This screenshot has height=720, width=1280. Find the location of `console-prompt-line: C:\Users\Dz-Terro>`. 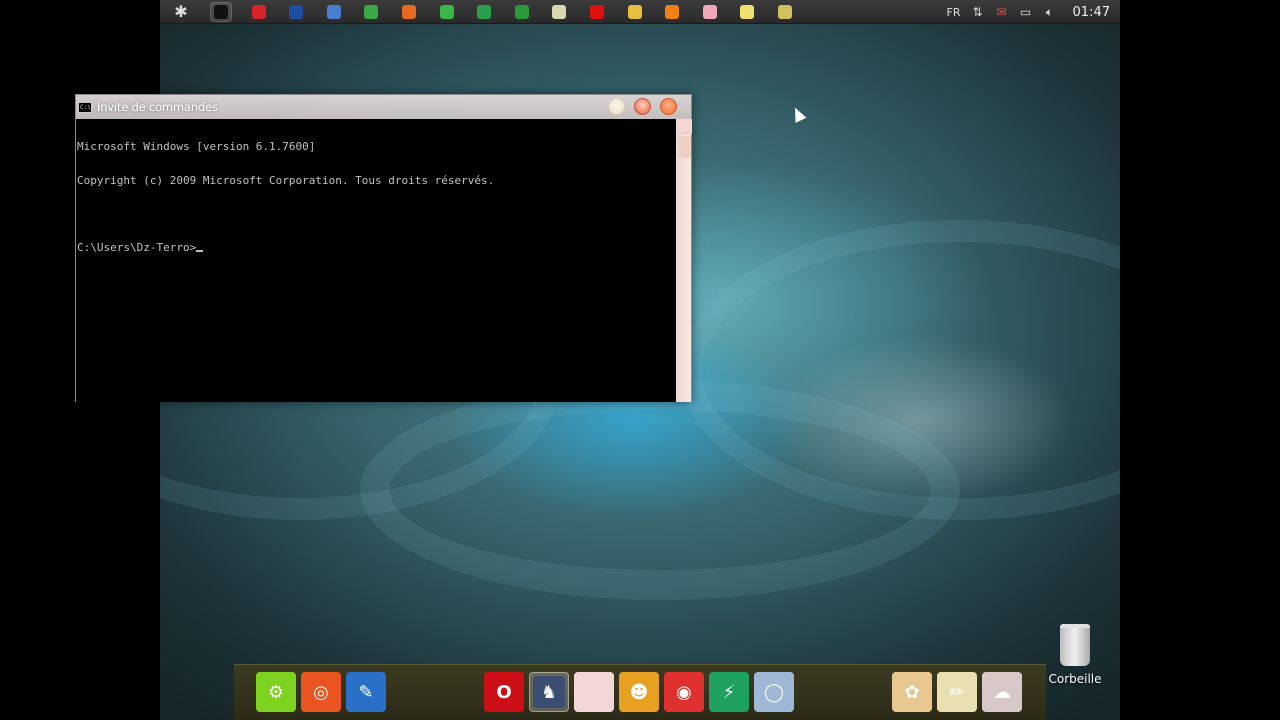

console-prompt-line: C:\Users\Dz-Terro> is located at coordinates (376, 248).